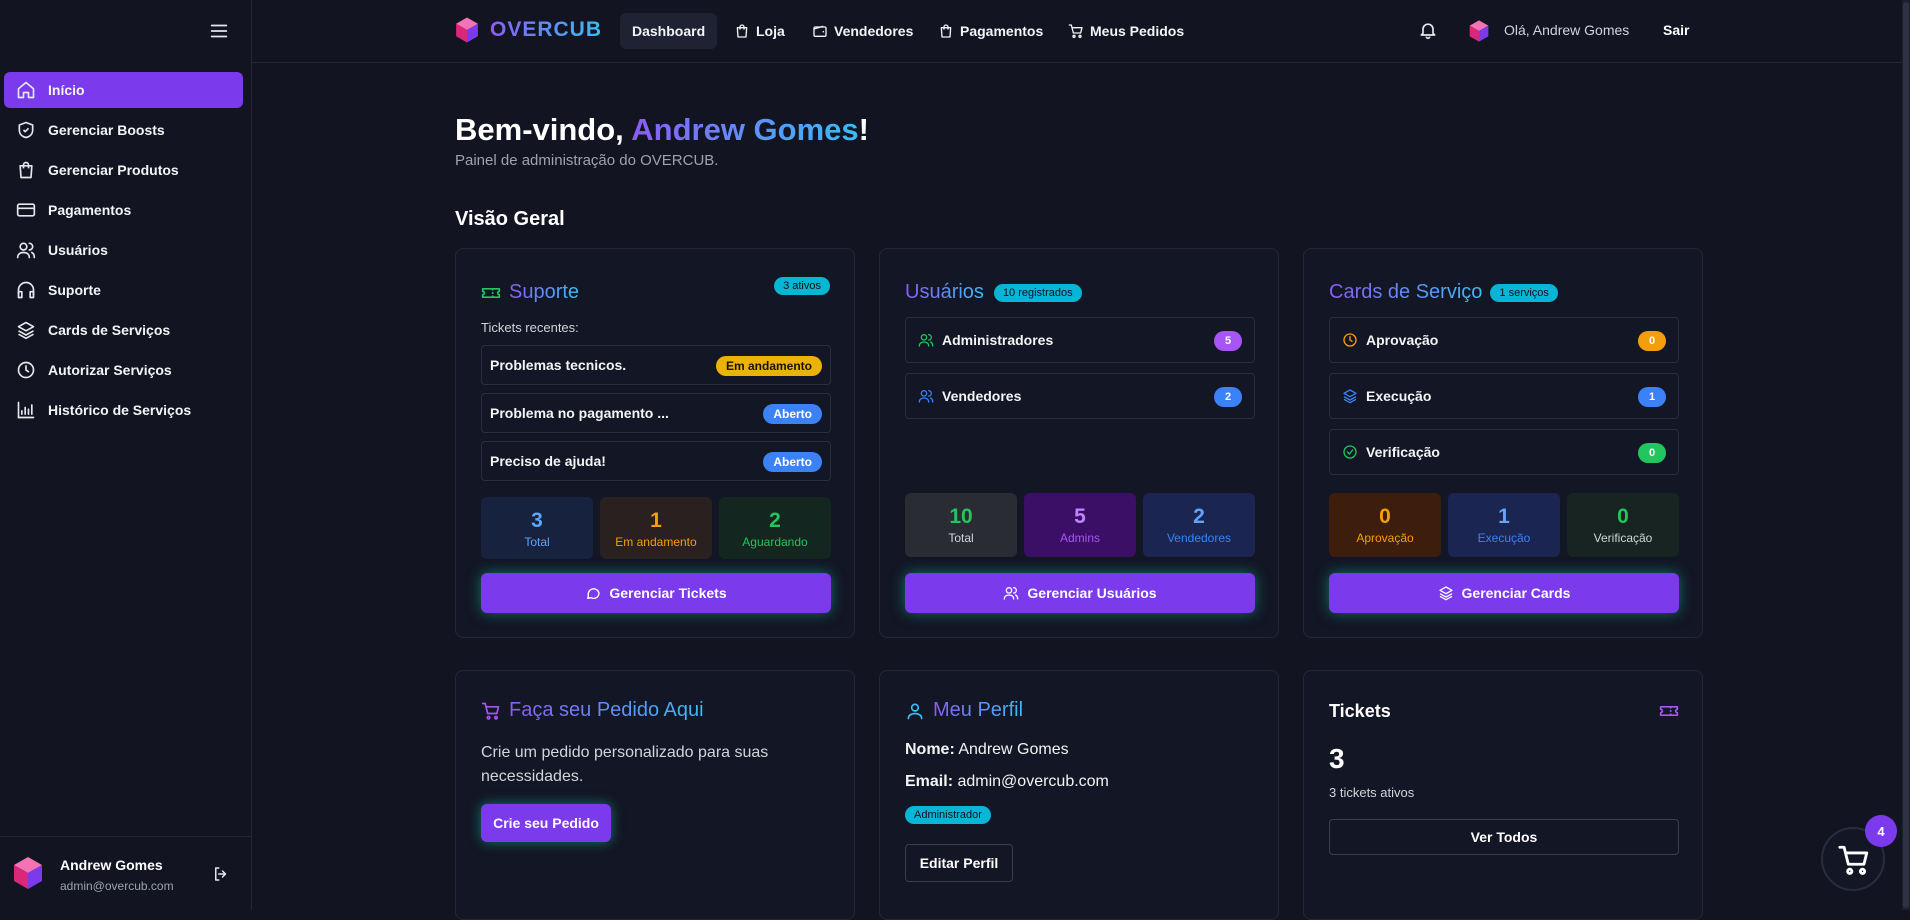  Describe the element at coordinates (964, 710) in the screenshot. I see `profile-card-title: Meu Perfil` at that location.